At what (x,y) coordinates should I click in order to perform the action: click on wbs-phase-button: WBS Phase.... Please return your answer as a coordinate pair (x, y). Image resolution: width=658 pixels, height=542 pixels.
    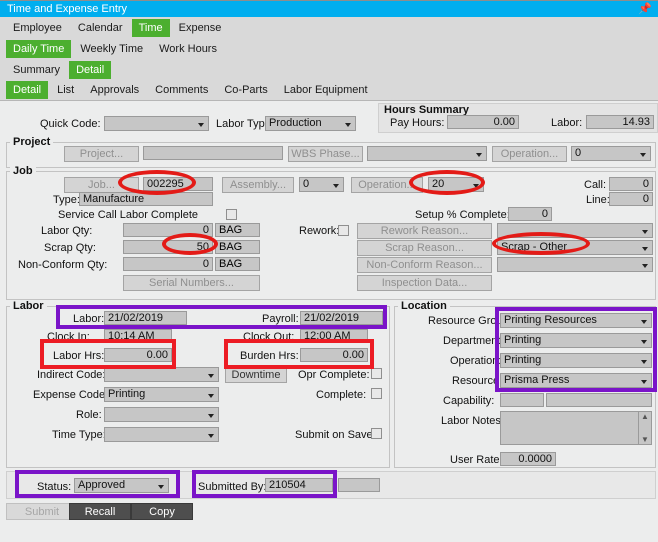
    Looking at the image, I should click on (325, 154).